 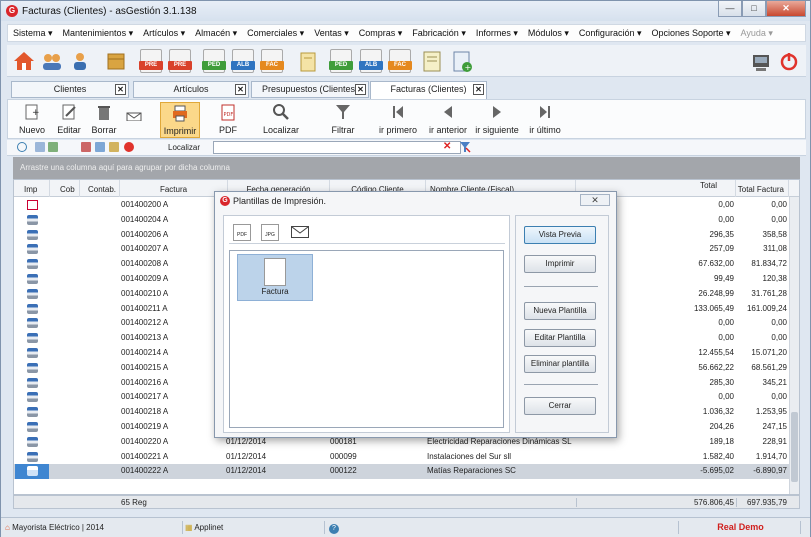 What do you see at coordinates (243, 61) in the screenshot?
I see `albaran-icon: ALB` at bounding box center [243, 61].